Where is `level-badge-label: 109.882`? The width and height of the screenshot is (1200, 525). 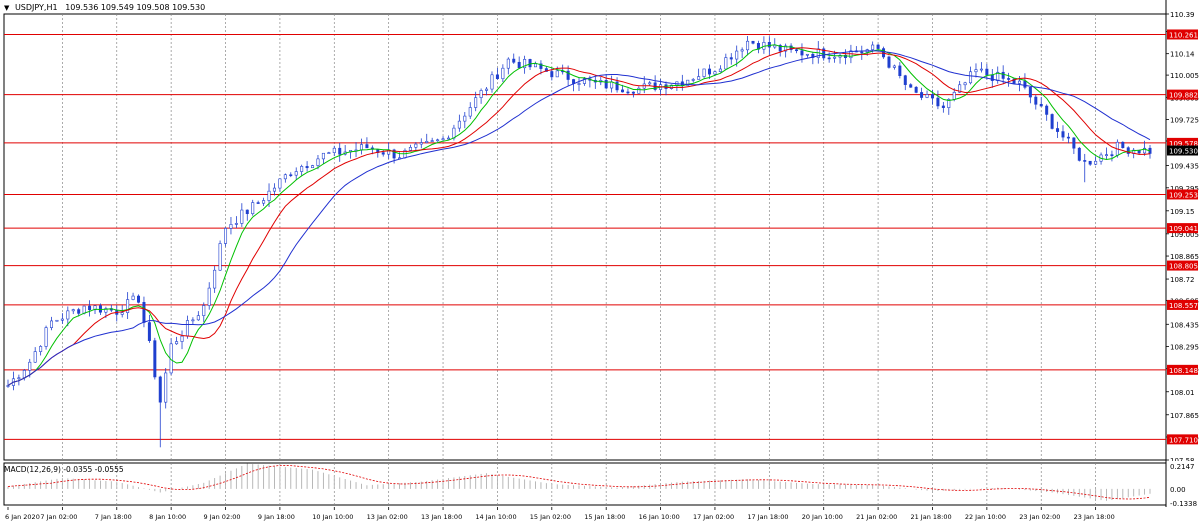
level-badge-label: 109.882 is located at coordinates (1183, 96).